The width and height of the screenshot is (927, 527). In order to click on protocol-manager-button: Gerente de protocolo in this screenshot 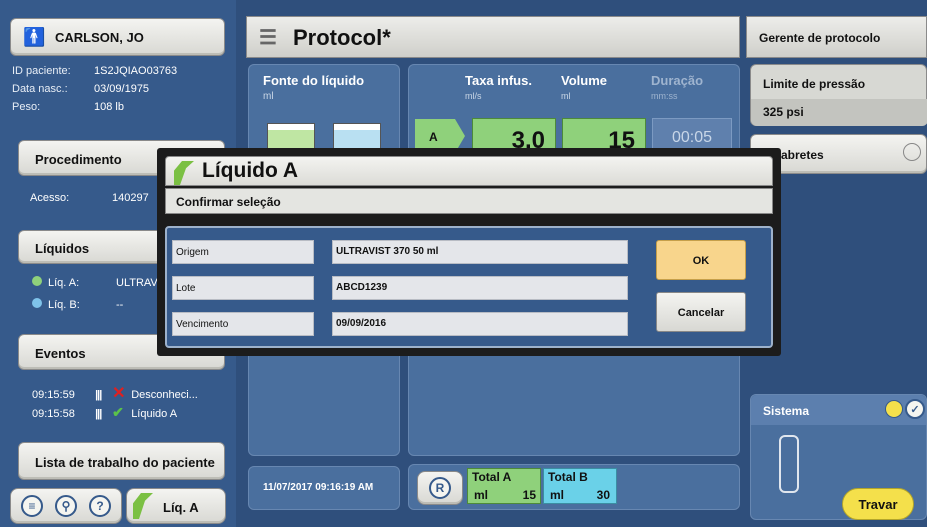, I will do `click(836, 37)`.